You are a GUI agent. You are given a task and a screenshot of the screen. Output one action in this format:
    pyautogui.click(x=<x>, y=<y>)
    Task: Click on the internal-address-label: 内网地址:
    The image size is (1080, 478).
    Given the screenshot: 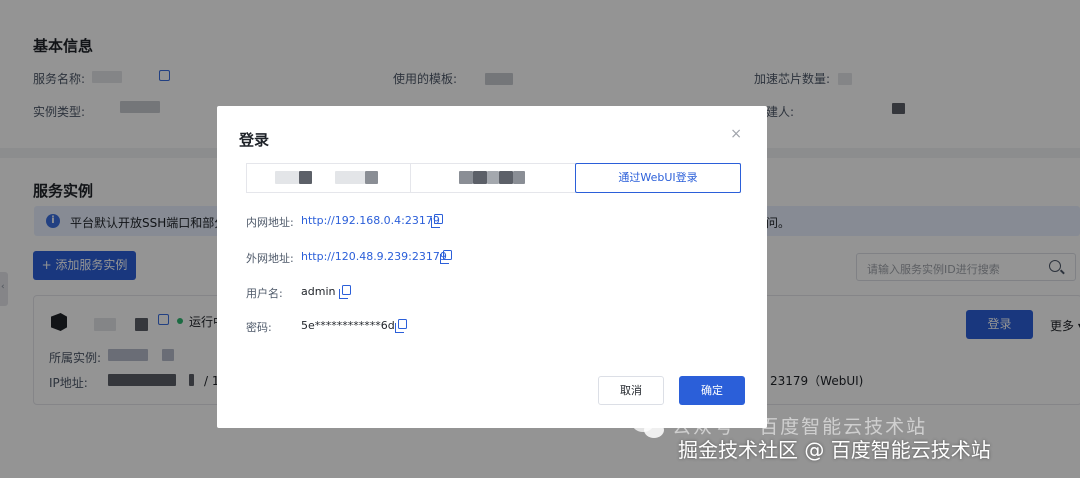 What is the action you would take?
    pyautogui.click(x=270, y=222)
    